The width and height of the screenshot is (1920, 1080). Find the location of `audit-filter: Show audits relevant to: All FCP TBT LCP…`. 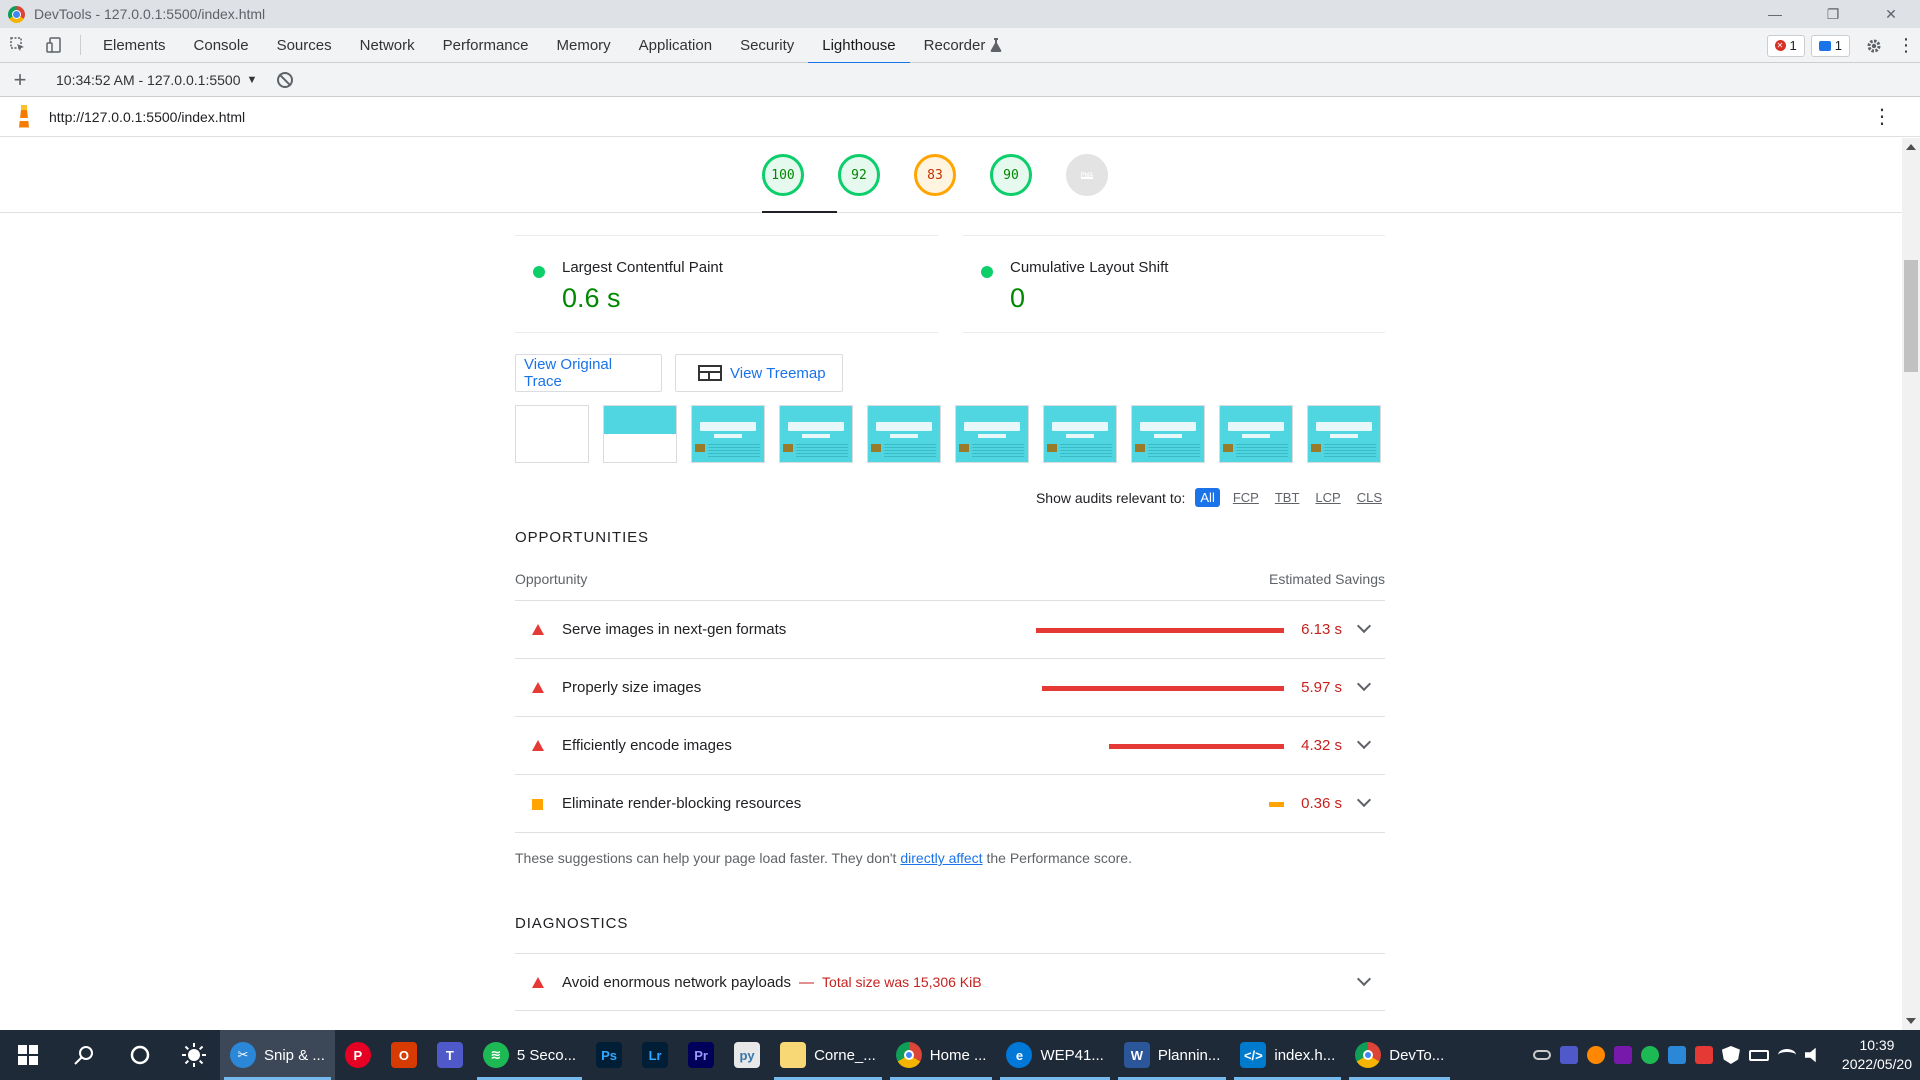

audit-filter: Show audits relevant to: All FCP TBT LCP… is located at coordinates (1210, 497).